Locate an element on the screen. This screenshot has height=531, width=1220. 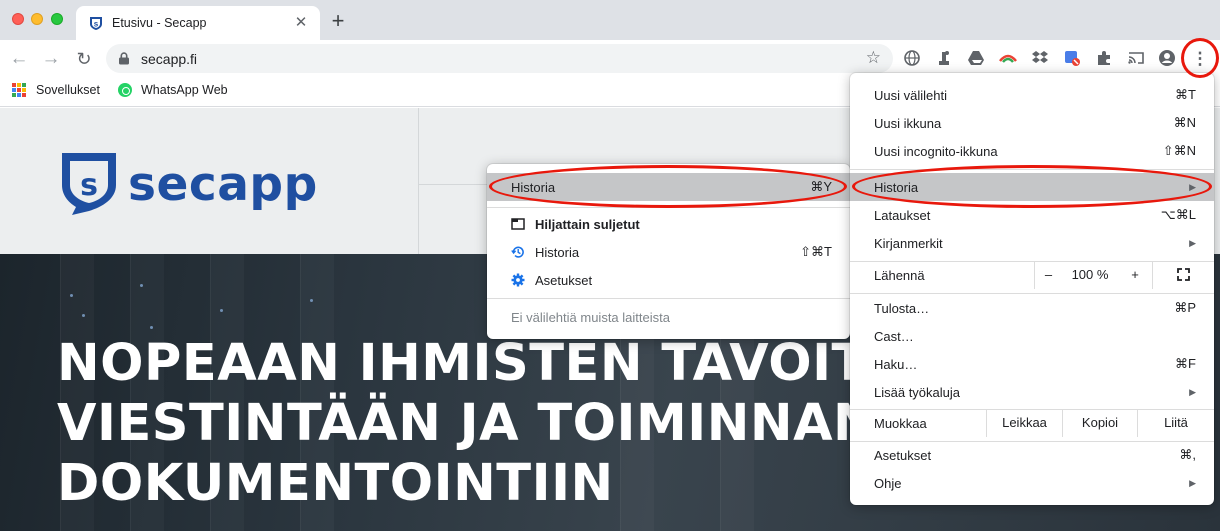
minimize-window-button is located at coordinates (37, 19).